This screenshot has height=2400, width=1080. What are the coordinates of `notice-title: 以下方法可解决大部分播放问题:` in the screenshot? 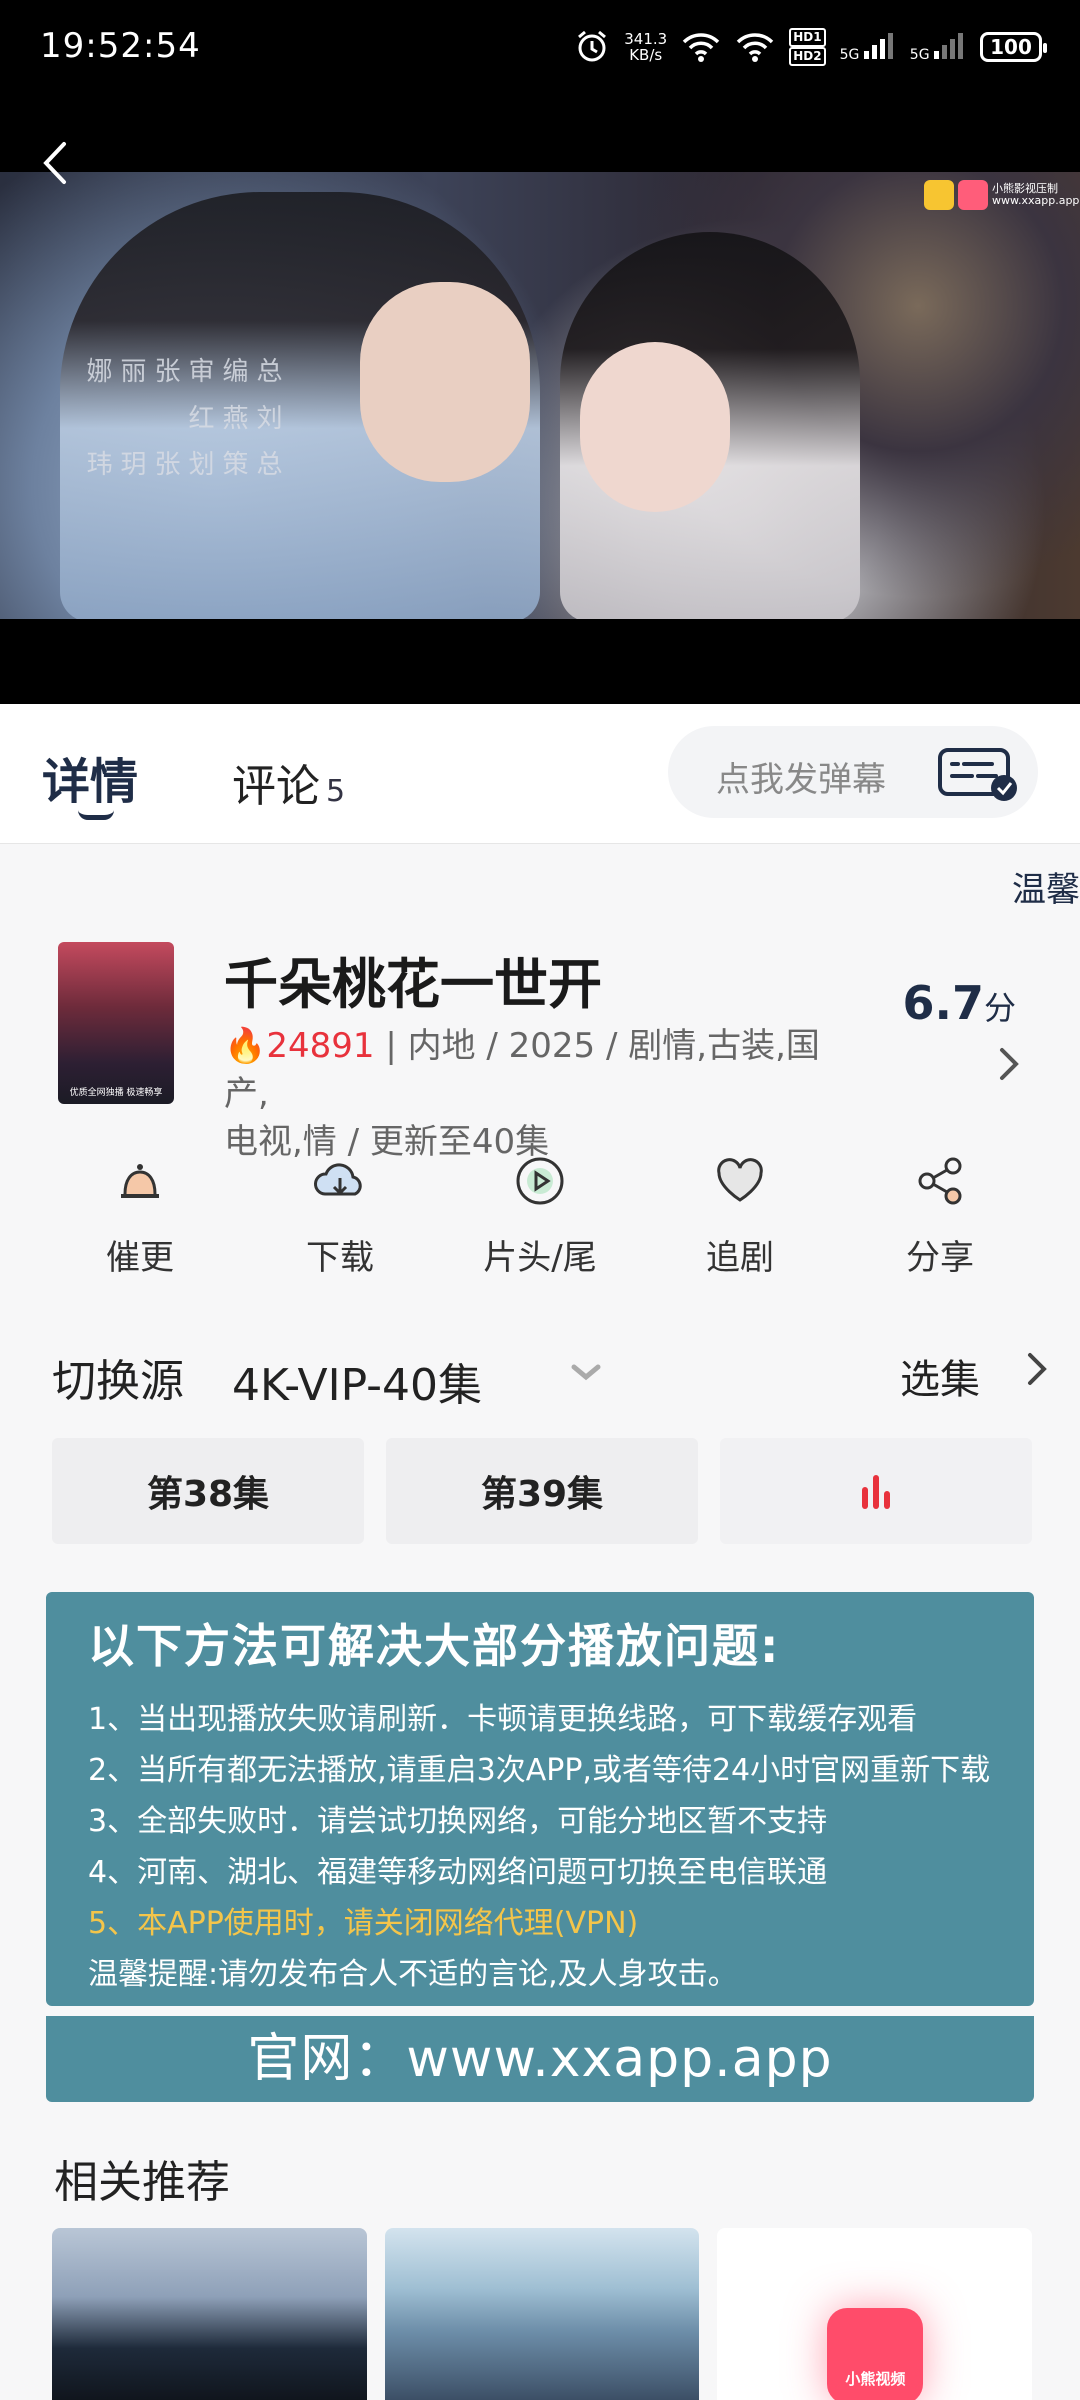 It's located at (434, 1646).